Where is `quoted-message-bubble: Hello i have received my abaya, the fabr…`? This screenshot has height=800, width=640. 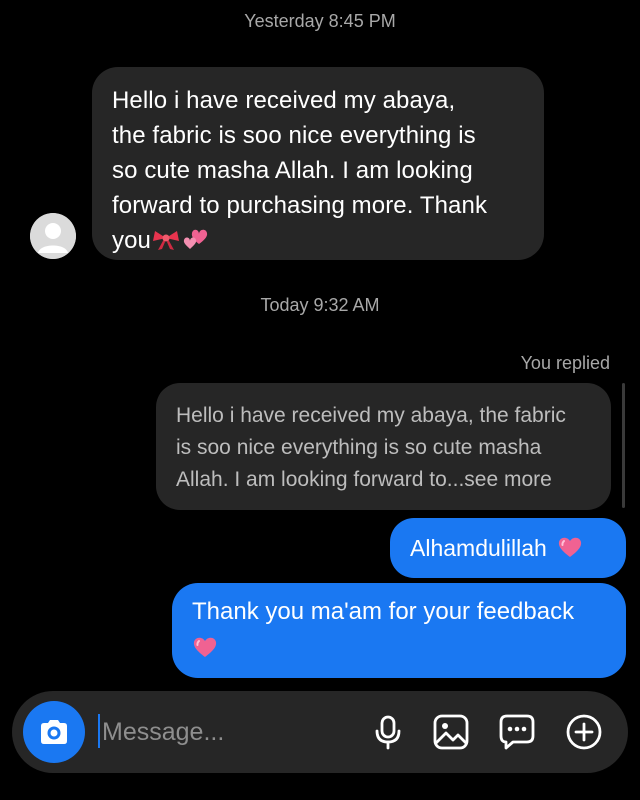
quoted-message-bubble: Hello i have received my abaya, the fabr… is located at coordinates (383, 446).